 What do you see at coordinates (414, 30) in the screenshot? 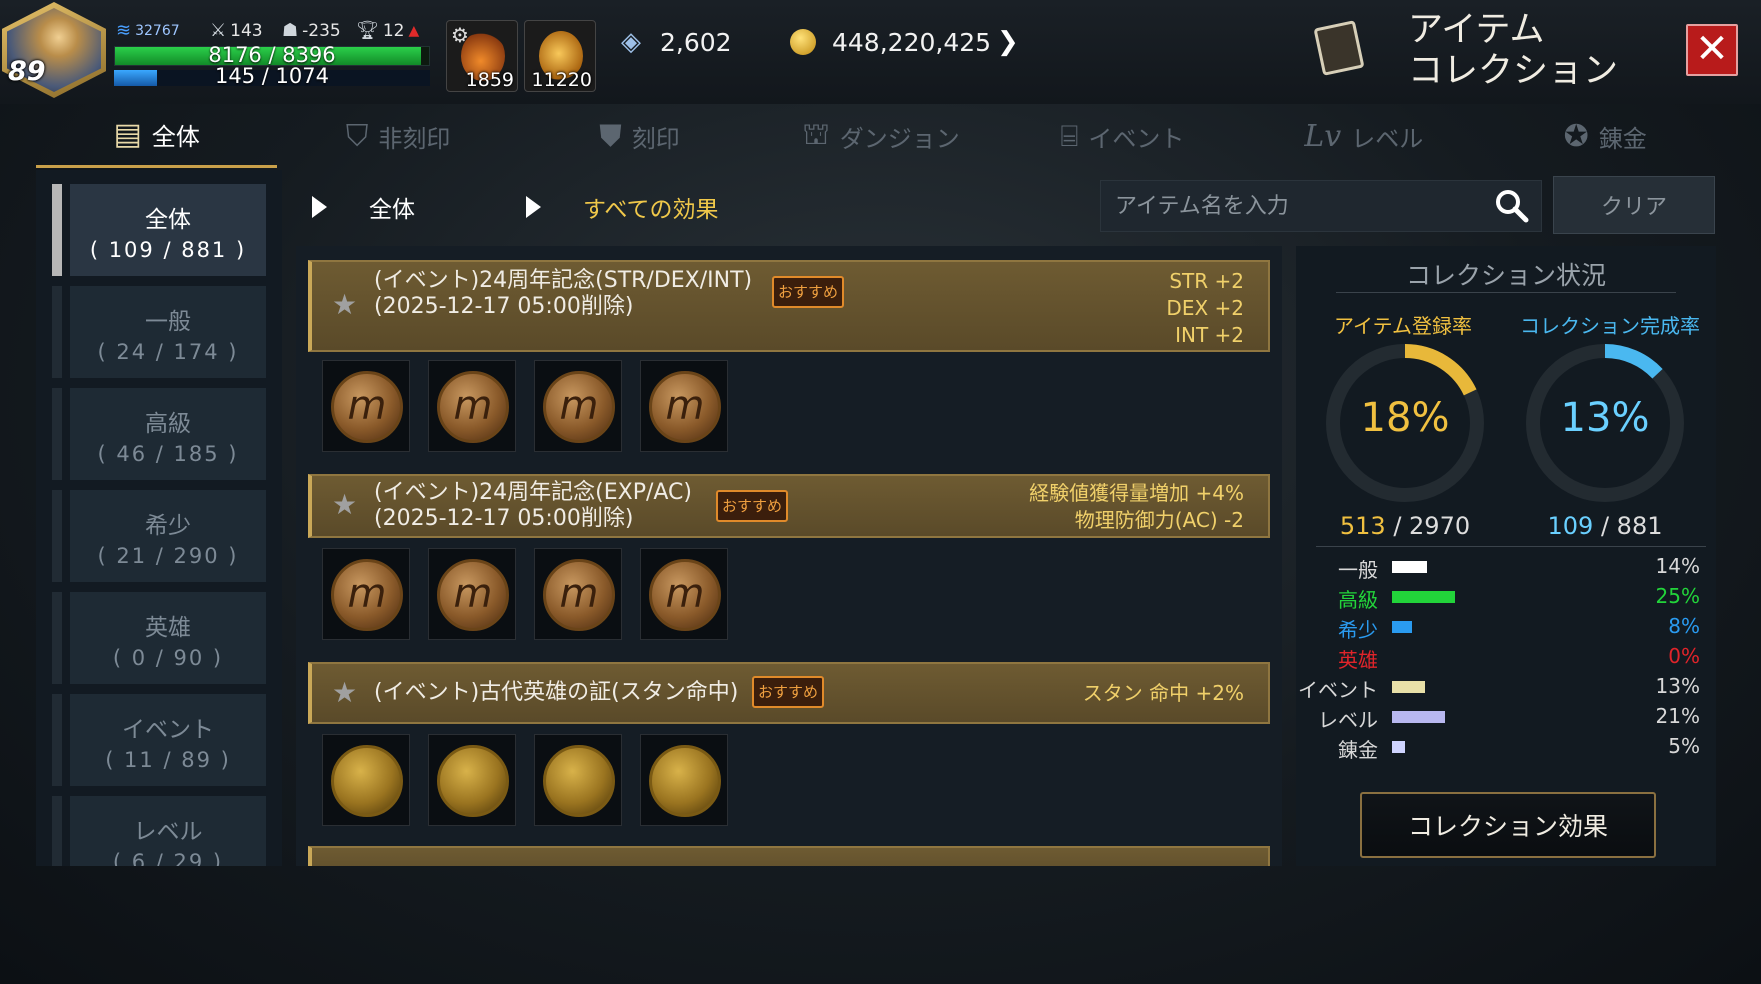
I see `trophy-up-icon: ▲` at bounding box center [414, 30].